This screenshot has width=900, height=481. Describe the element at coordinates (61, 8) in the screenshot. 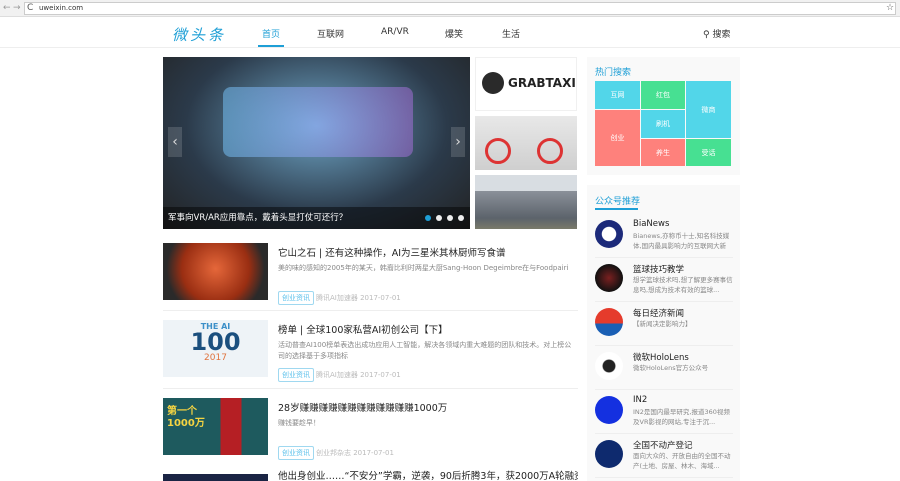

I see `url-text: uweixin.com` at that location.